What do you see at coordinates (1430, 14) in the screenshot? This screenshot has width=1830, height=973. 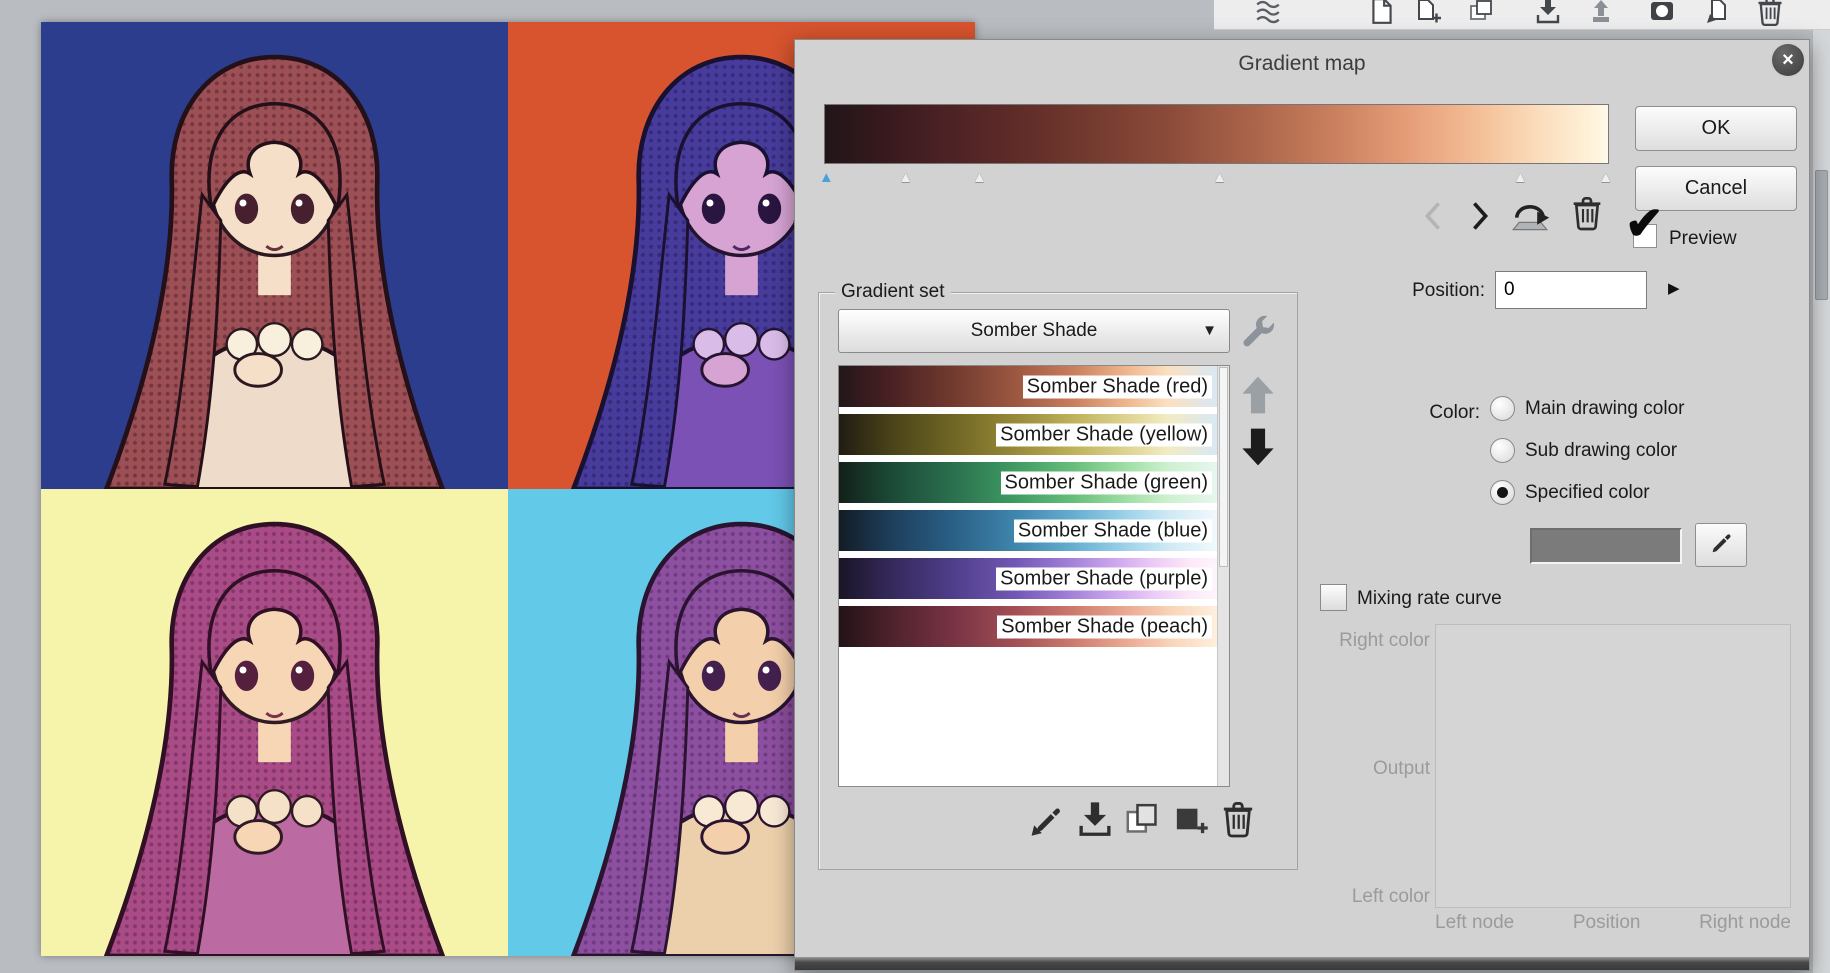 I see `new-layer-2-icon` at bounding box center [1430, 14].